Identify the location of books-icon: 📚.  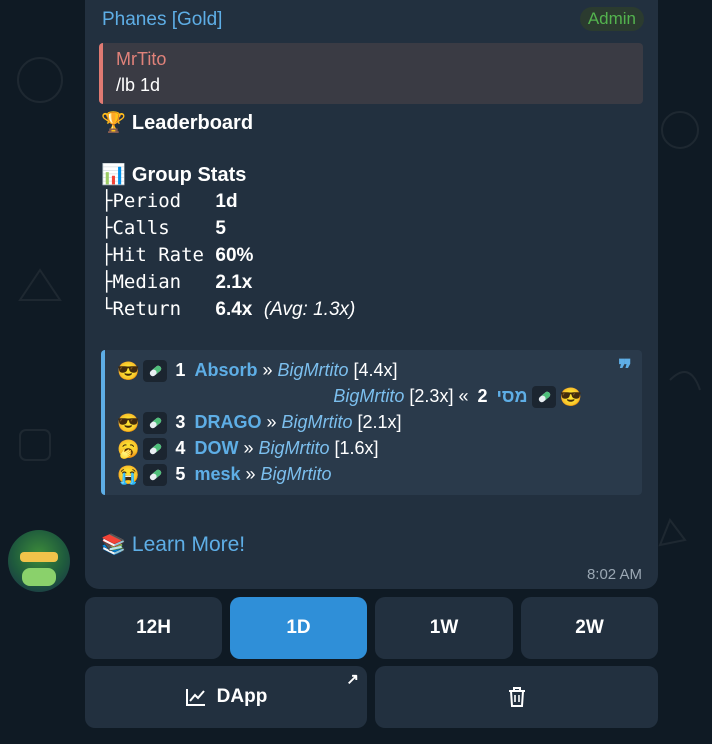
(113, 545).